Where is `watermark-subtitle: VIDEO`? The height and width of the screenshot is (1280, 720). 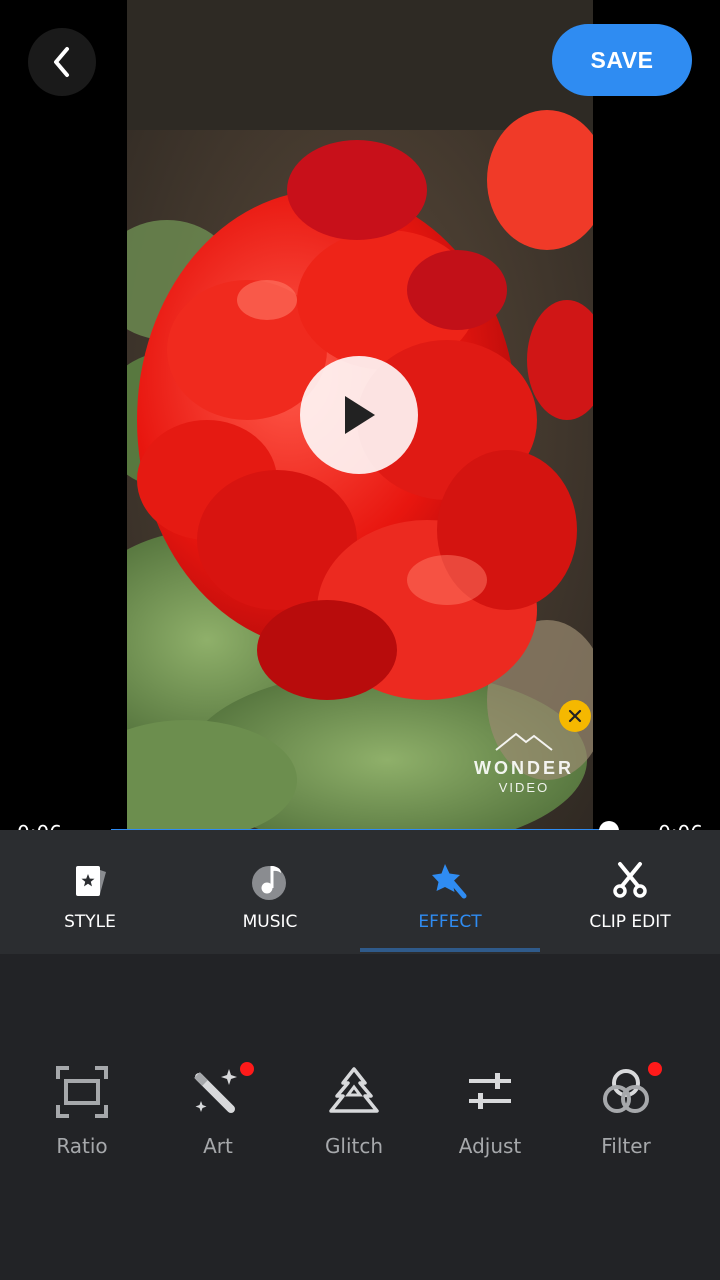 watermark-subtitle: VIDEO is located at coordinates (524, 787).